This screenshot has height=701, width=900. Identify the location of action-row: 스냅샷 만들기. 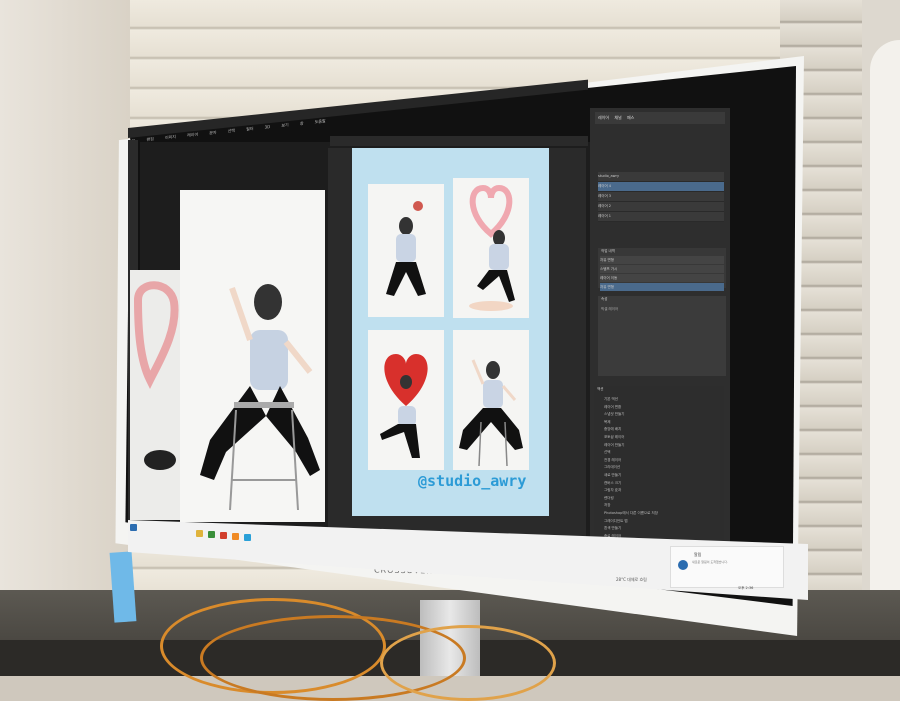
(660, 414).